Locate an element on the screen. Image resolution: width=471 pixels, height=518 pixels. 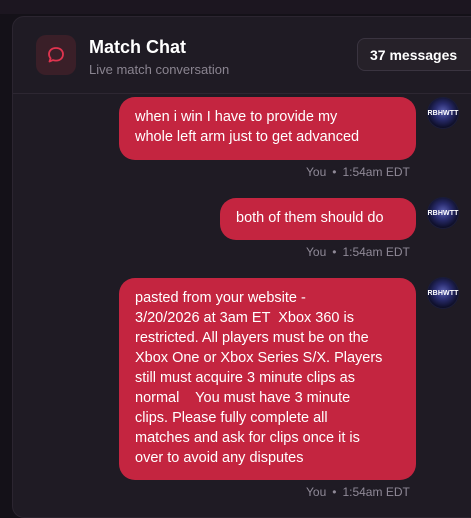
top-strip is located at coordinates (235, 7).